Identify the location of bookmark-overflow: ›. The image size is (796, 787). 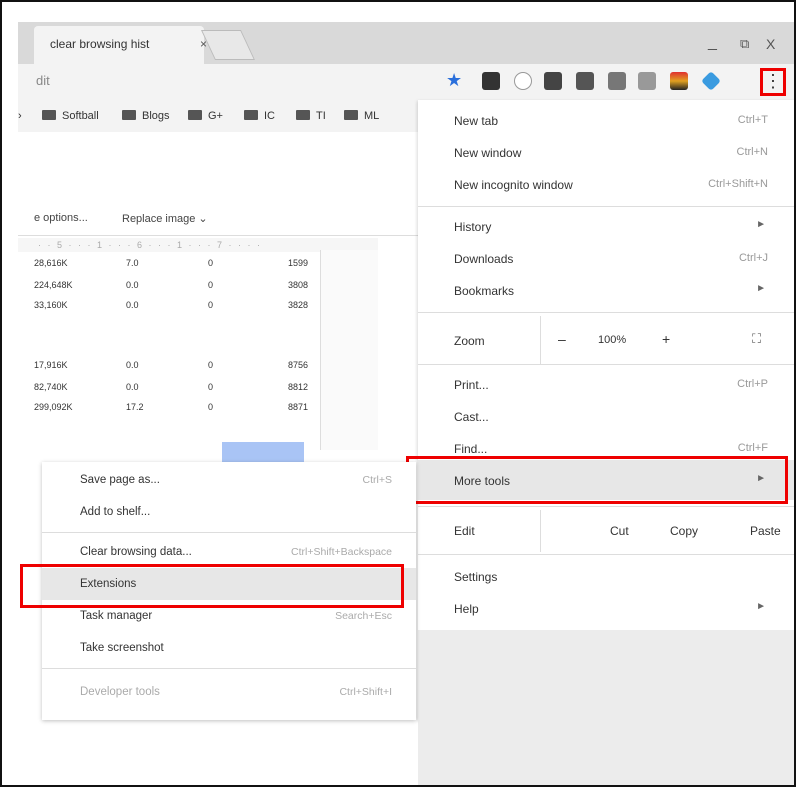
(20, 116).